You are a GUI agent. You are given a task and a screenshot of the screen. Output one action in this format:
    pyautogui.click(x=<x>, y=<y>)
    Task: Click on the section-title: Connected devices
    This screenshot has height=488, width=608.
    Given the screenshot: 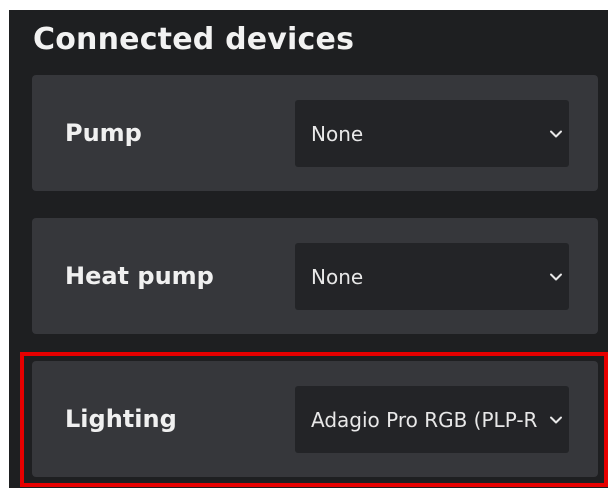 What is the action you would take?
    pyautogui.click(x=194, y=39)
    